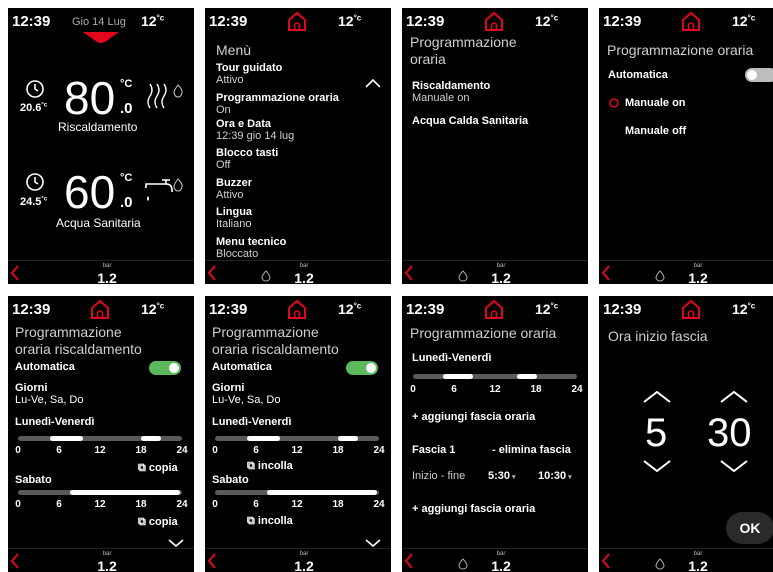 This screenshot has width=773, height=572. I want to click on hours-up-icon, so click(657, 397).